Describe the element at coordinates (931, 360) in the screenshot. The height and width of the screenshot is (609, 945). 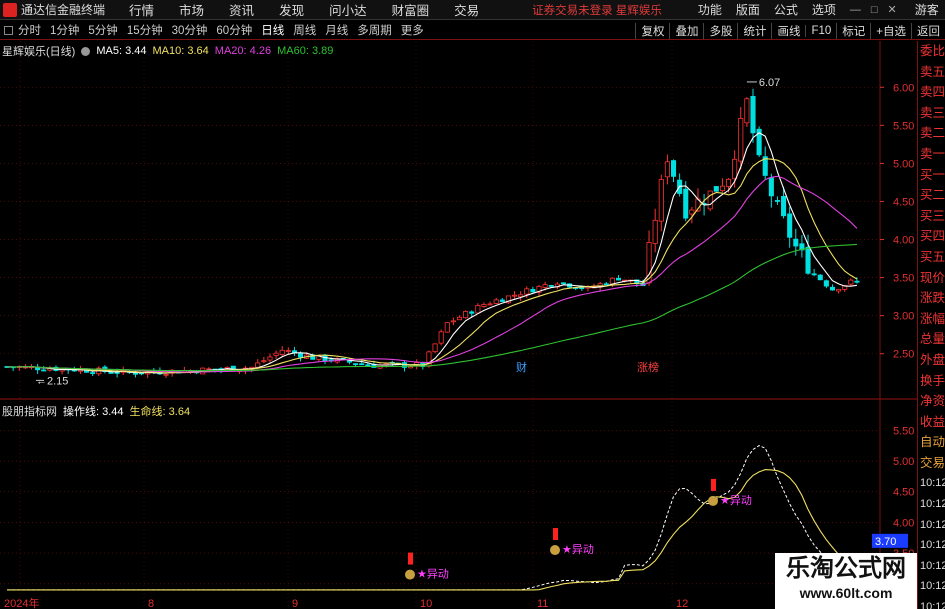
I see `quote-field-15: 外盘` at that location.